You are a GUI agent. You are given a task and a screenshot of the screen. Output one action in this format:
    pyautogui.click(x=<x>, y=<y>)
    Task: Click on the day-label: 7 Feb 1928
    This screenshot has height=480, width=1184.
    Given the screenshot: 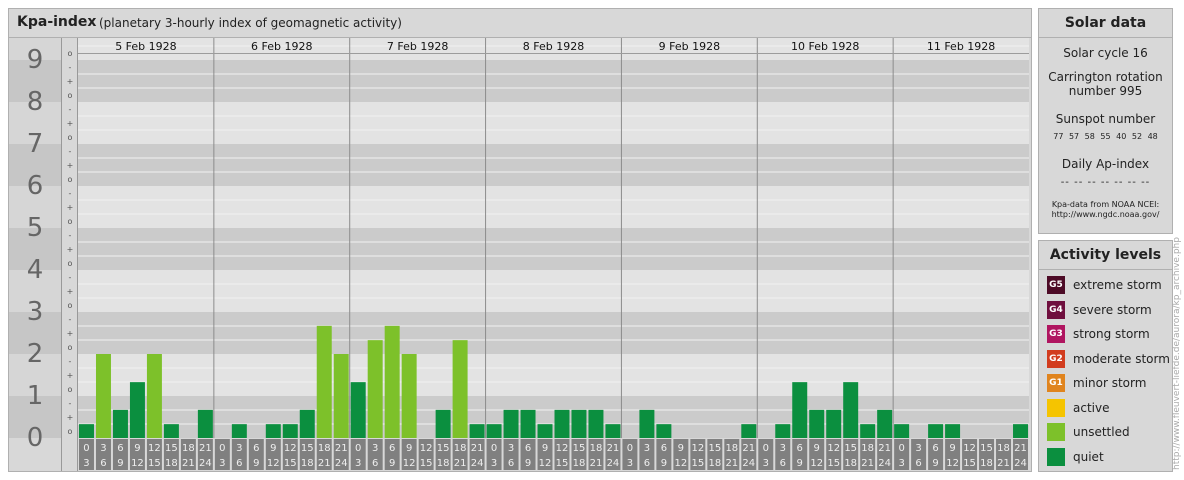 What is the action you would take?
    pyautogui.click(x=417, y=46)
    